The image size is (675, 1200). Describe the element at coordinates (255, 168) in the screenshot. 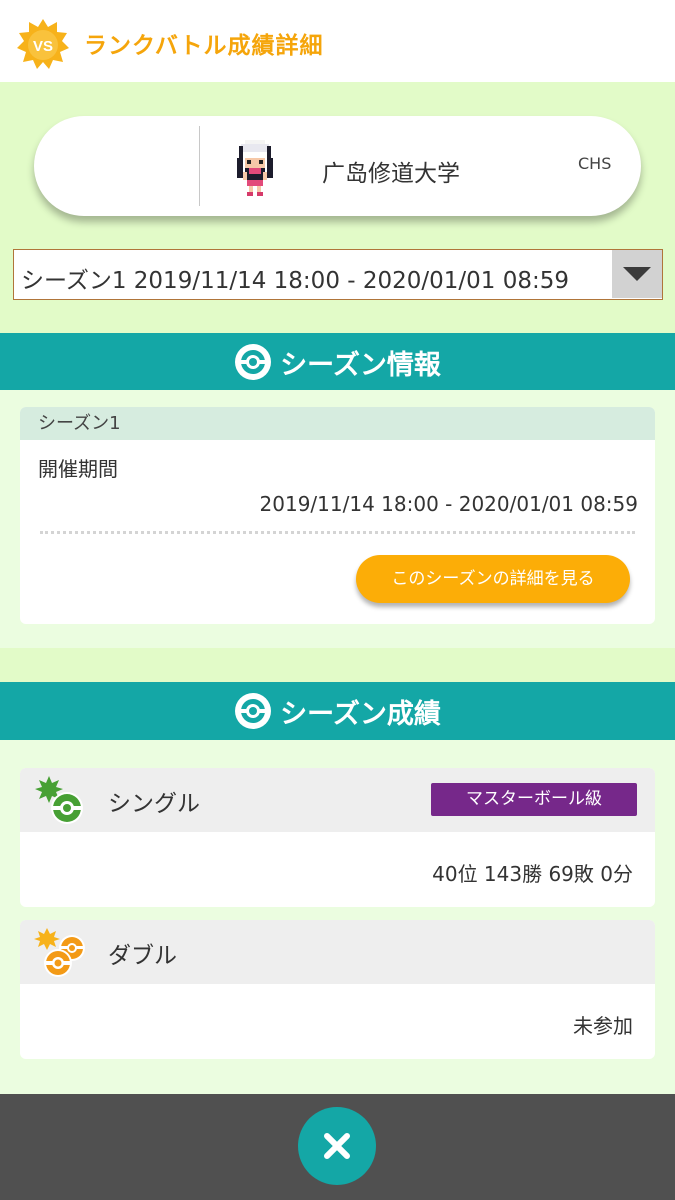

I see `trainer-avatar-icon` at that location.